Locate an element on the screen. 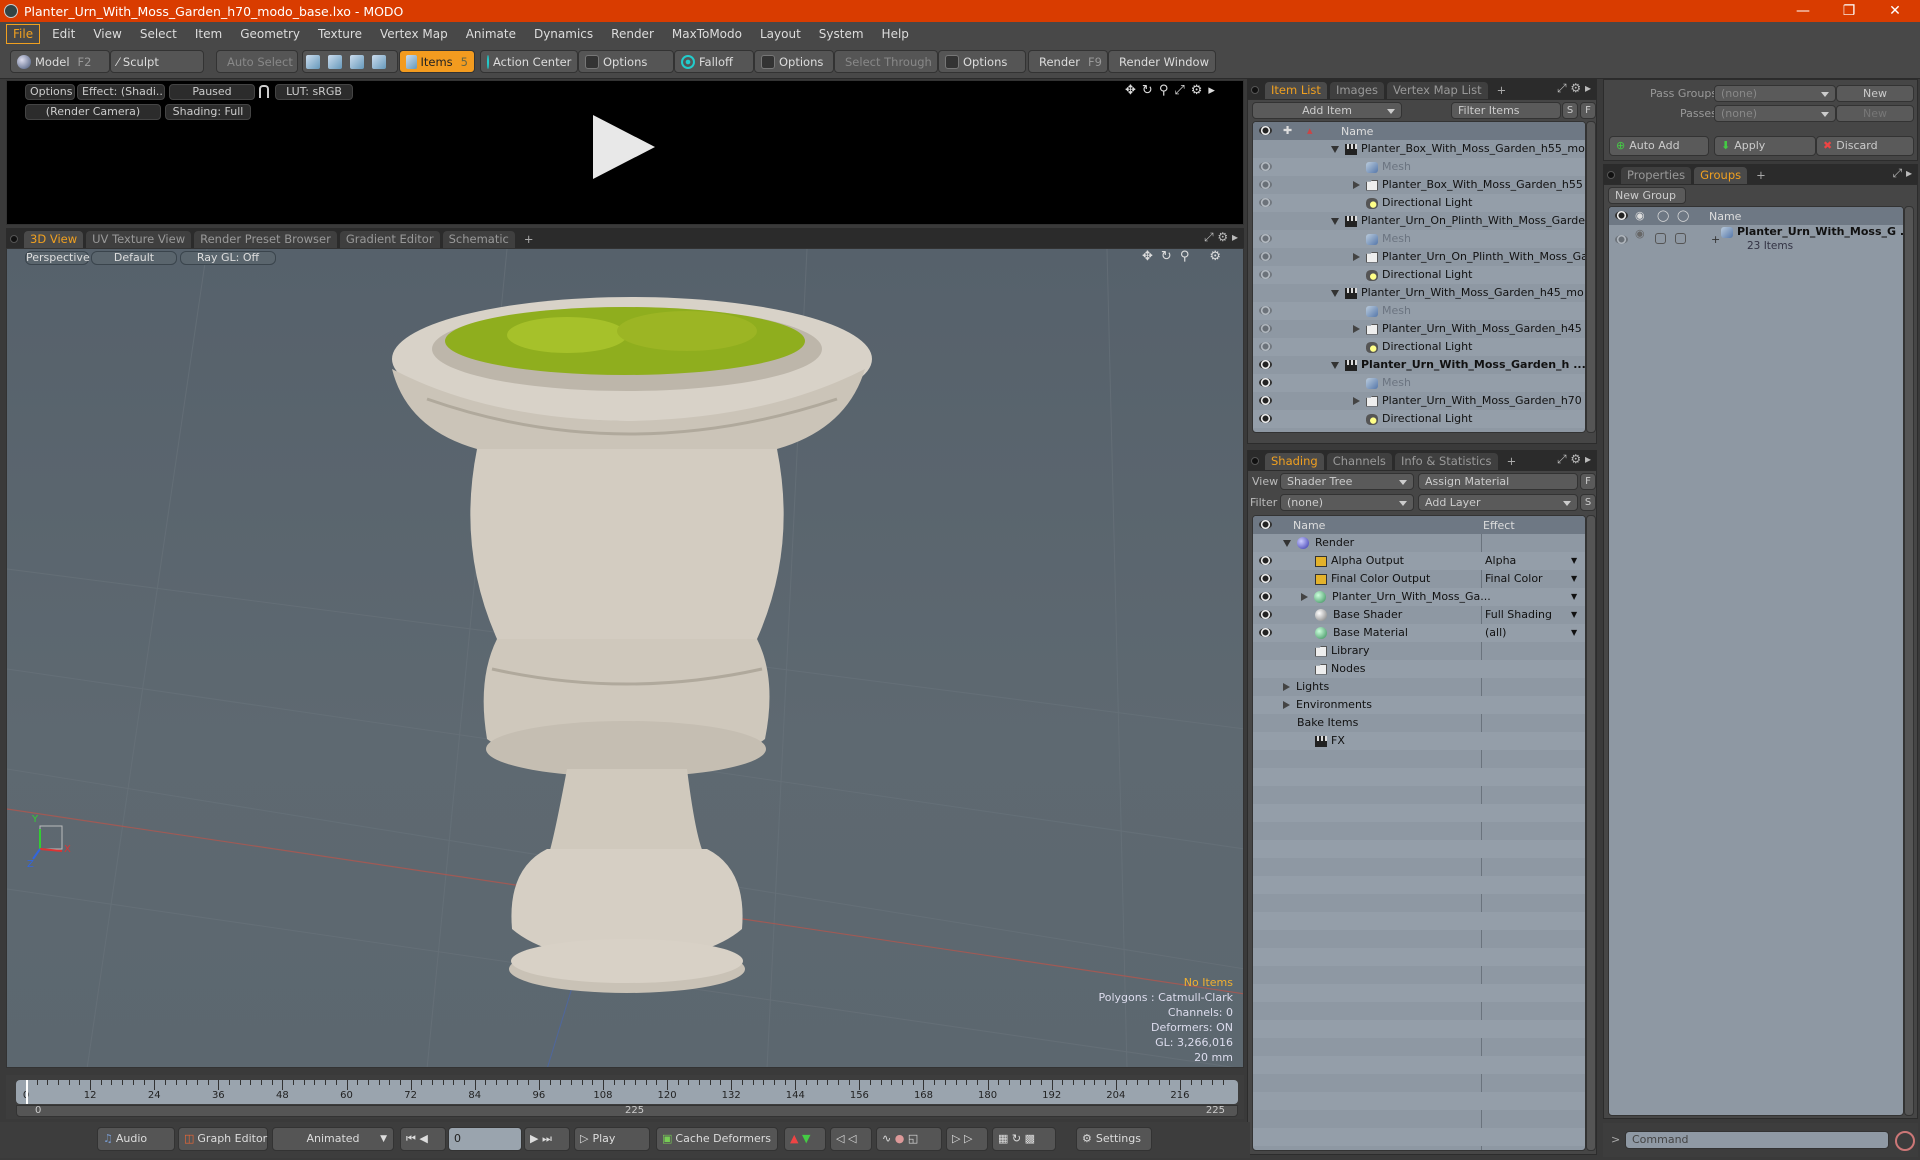 The height and width of the screenshot is (1160, 1920). key-down-icon: ▼ is located at coordinates (806, 1138).